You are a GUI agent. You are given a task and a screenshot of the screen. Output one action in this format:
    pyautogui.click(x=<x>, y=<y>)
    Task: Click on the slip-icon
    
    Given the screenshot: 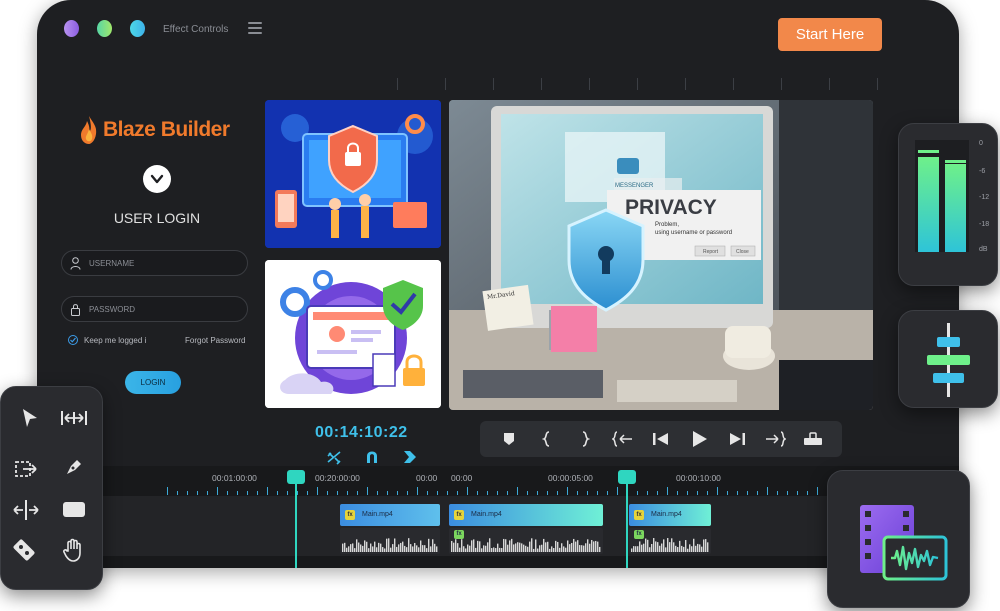 What is the action you would take?
    pyautogui.click(x=26, y=510)
    